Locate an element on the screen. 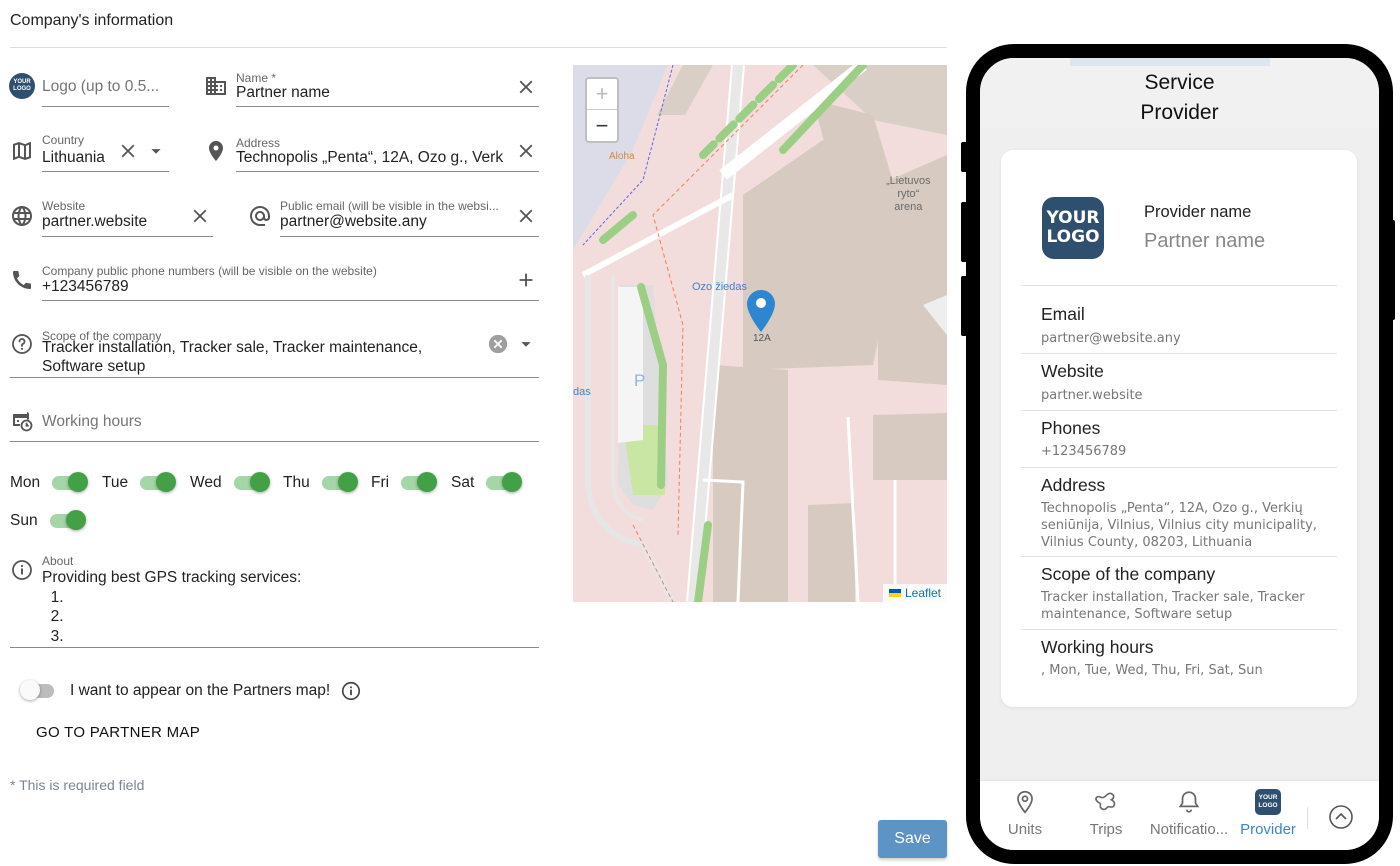 This screenshot has height=866, width=1400. zoom-out-button: − is located at coordinates (602, 125).